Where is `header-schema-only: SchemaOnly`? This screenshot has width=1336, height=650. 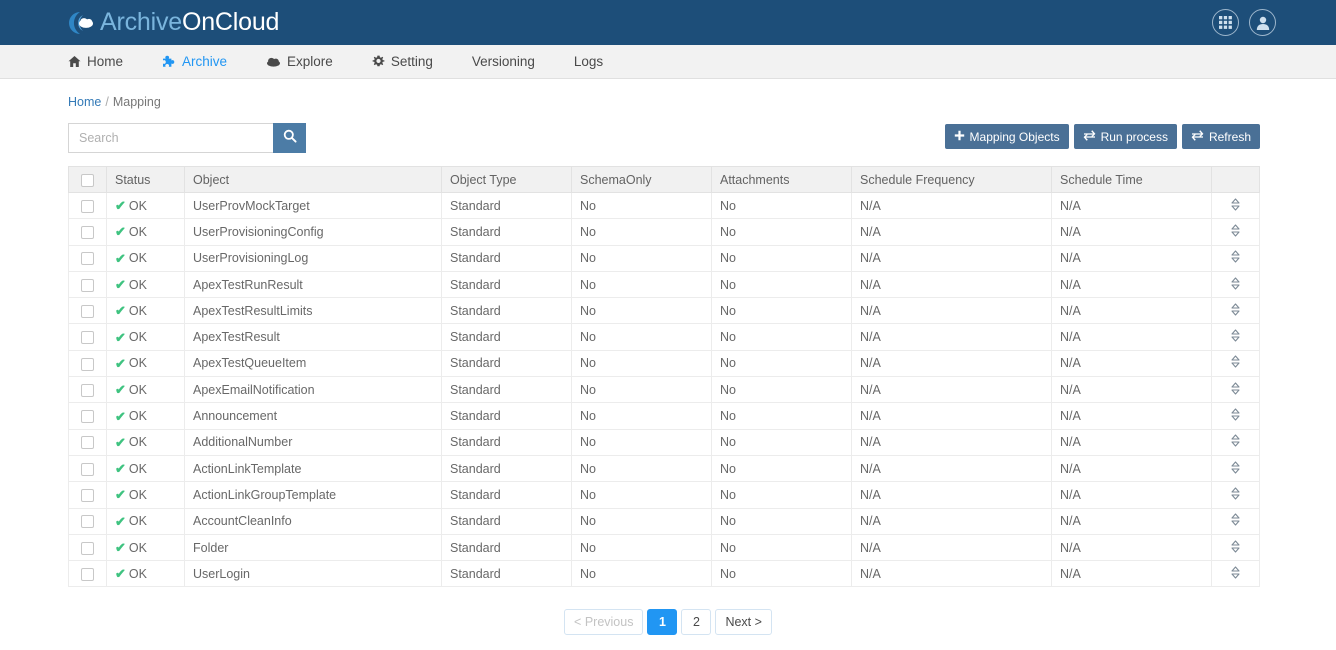
header-schema-only: SchemaOnly is located at coordinates (641, 179).